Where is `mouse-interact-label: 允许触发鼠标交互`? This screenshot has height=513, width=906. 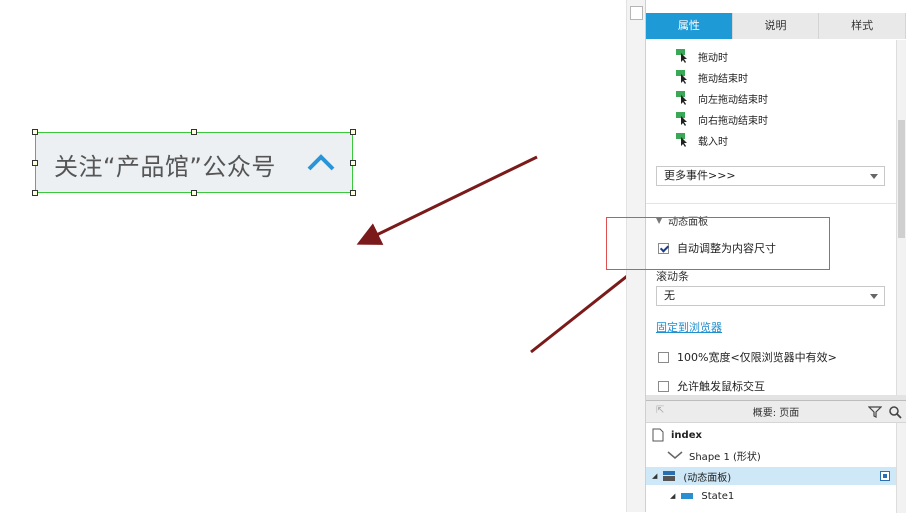 mouse-interact-label: 允许触发鼠标交互 is located at coordinates (721, 386).